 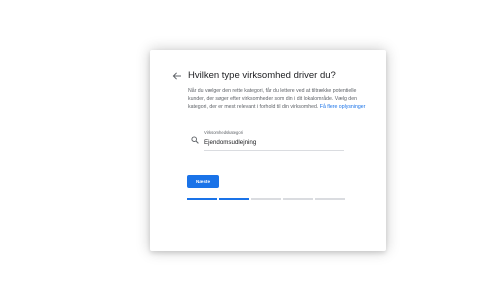 I want to click on category-field: Virksomhedskategori, so click(x=274, y=140).